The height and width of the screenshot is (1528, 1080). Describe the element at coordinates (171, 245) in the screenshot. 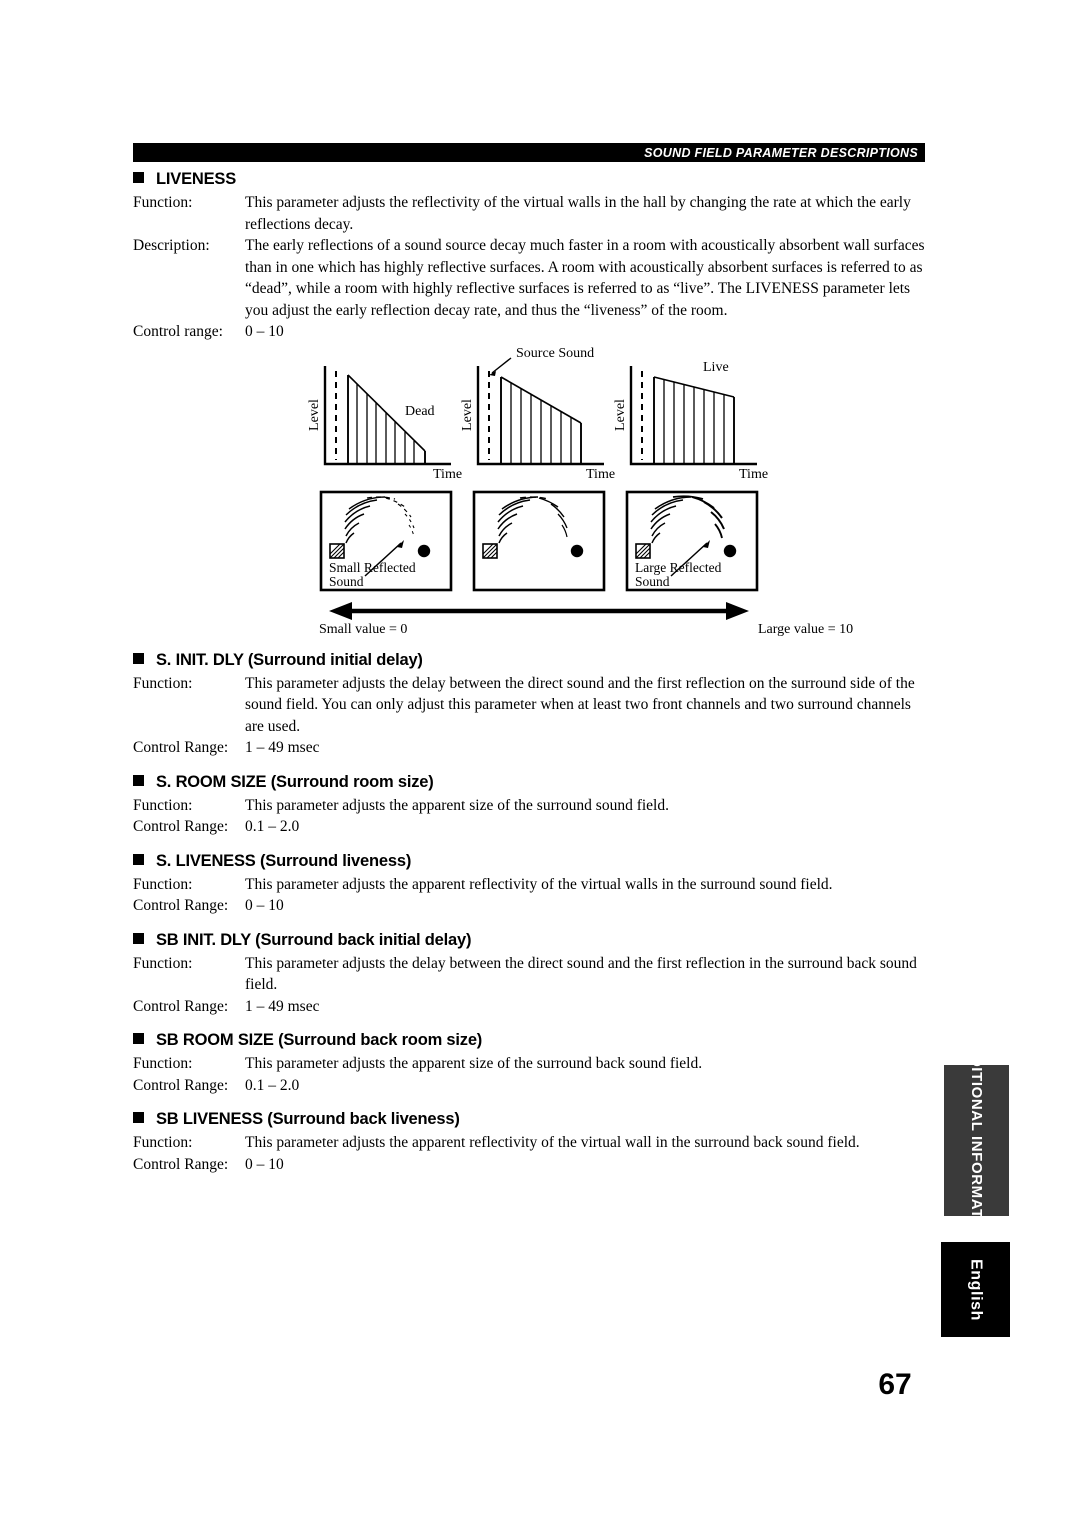

I see `definition-label: Description:` at that location.